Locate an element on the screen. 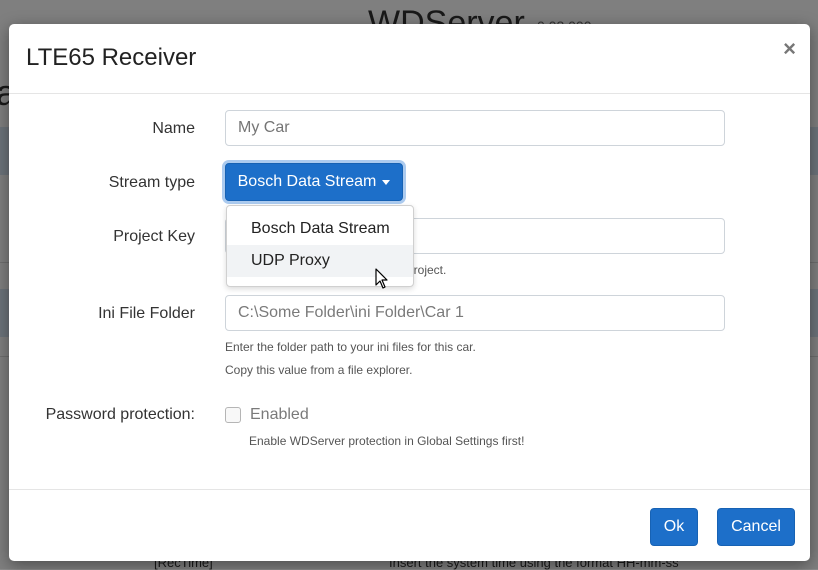  caret-down-icon is located at coordinates (386, 182).